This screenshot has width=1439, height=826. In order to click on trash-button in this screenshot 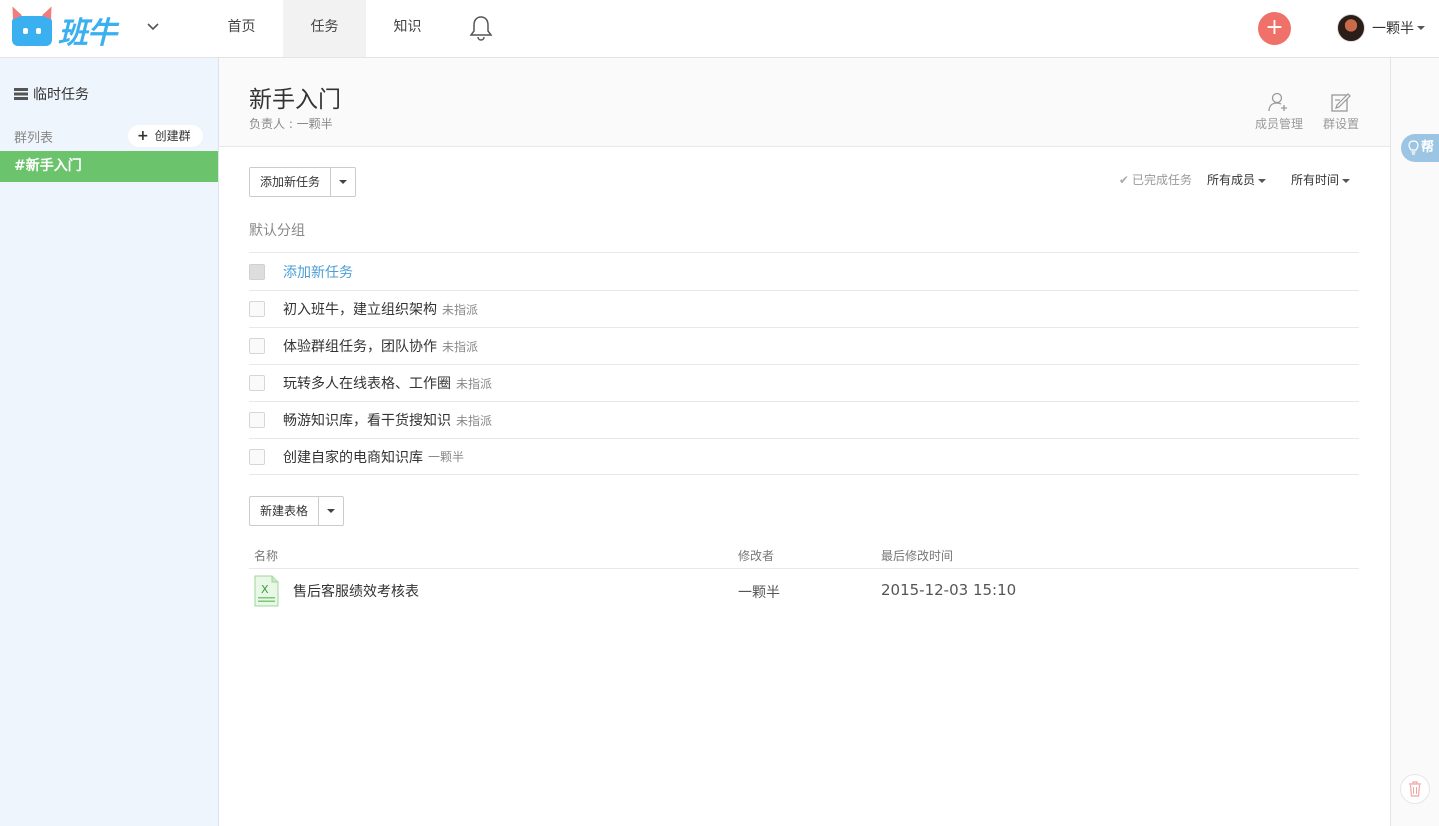, I will do `click(1415, 789)`.